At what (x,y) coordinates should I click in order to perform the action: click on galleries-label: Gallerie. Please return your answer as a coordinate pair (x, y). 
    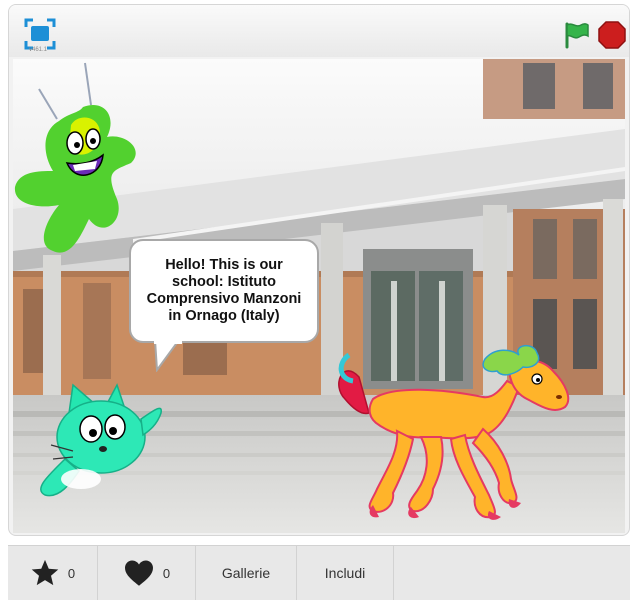
    Looking at the image, I should click on (246, 573).